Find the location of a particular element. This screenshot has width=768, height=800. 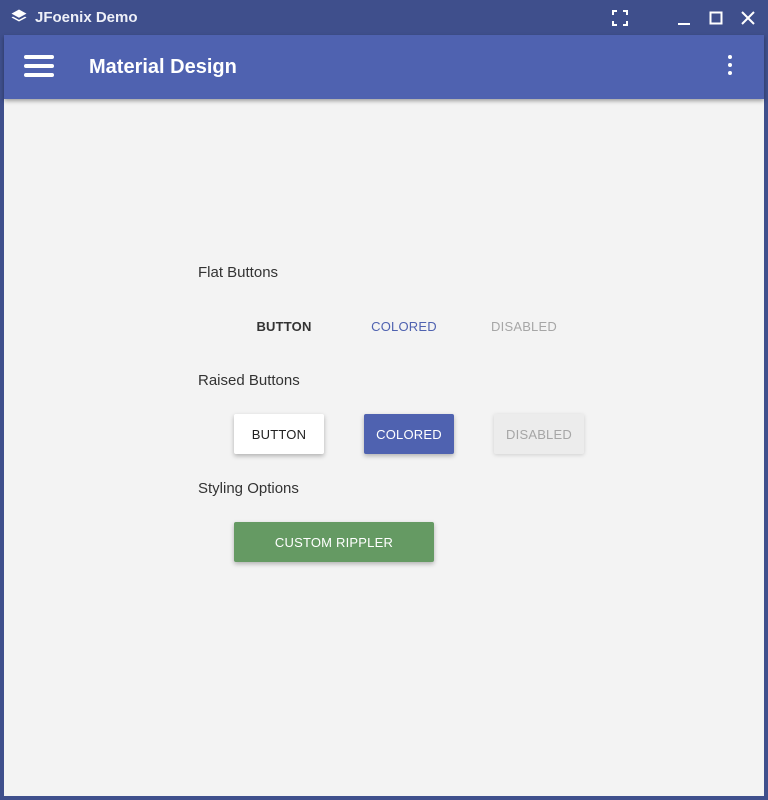

layers-icon is located at coordinates (19, 15).